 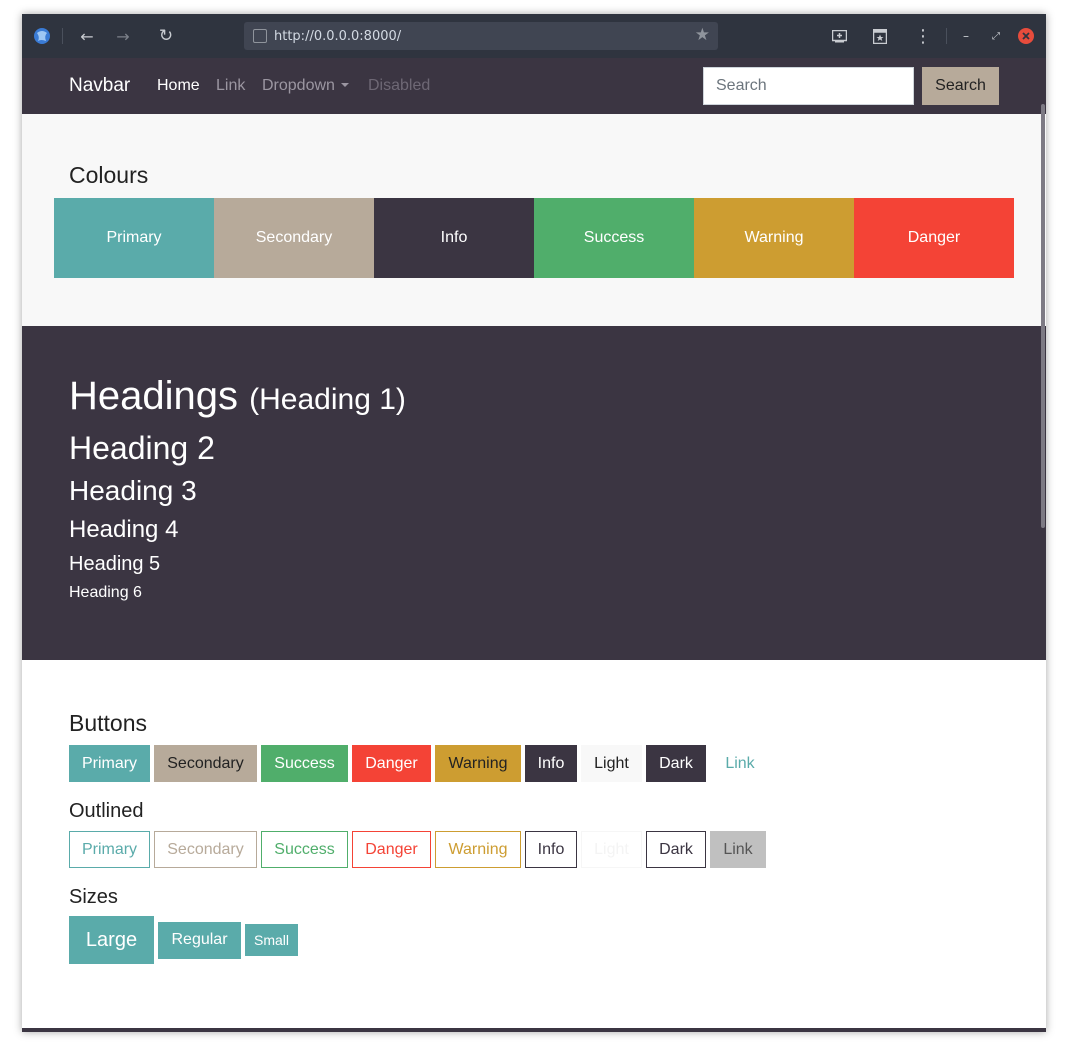 What do you see at coordinates (106, 811) in the screenshot?
I see `outlined-title: Outlined` at bounding box center [106, 811].